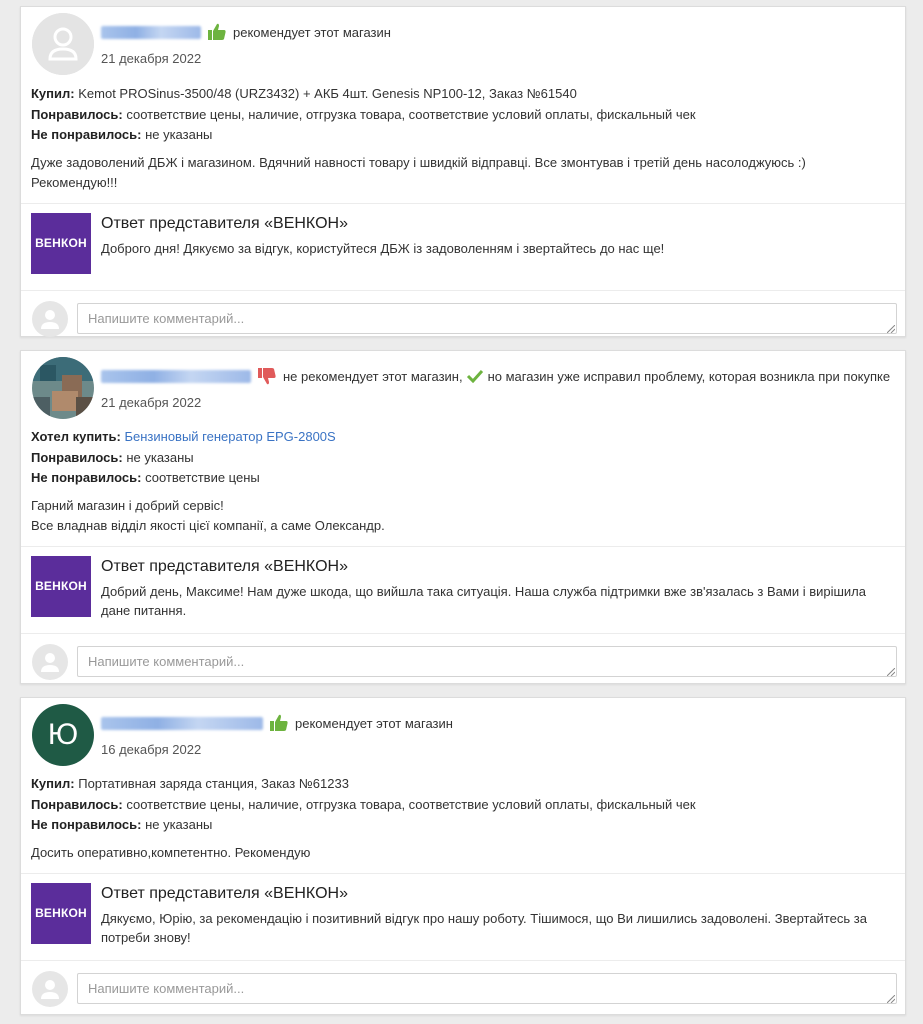 This screenshot has width=923, height=1024. I want to click on liked-line: Понравилось: не указаны, so click(112, 457).